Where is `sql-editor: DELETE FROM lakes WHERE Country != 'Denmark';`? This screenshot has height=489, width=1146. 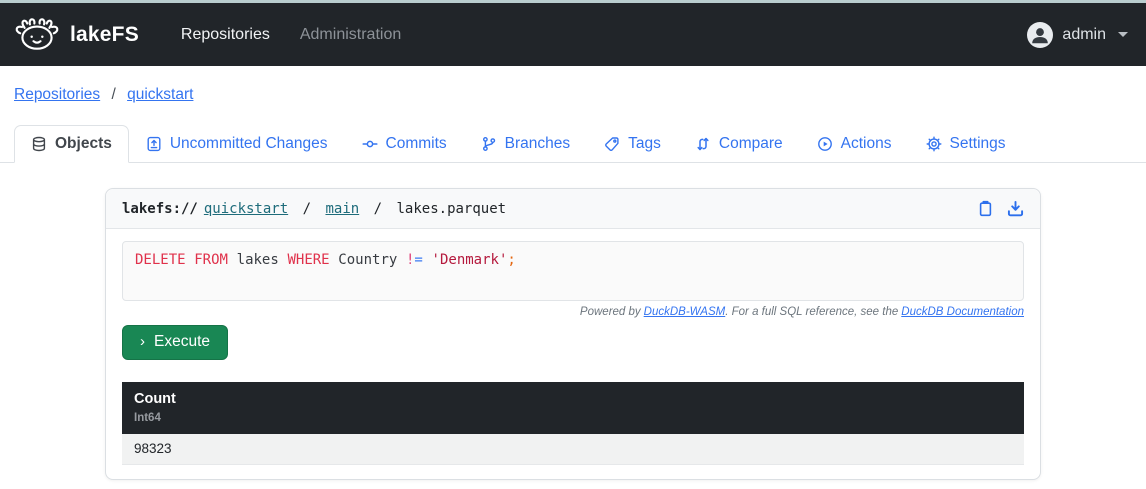 sql-editor: DELETE FROM lakes WHERE Country != 'Denmark'; is located at coordinates (573, 271).